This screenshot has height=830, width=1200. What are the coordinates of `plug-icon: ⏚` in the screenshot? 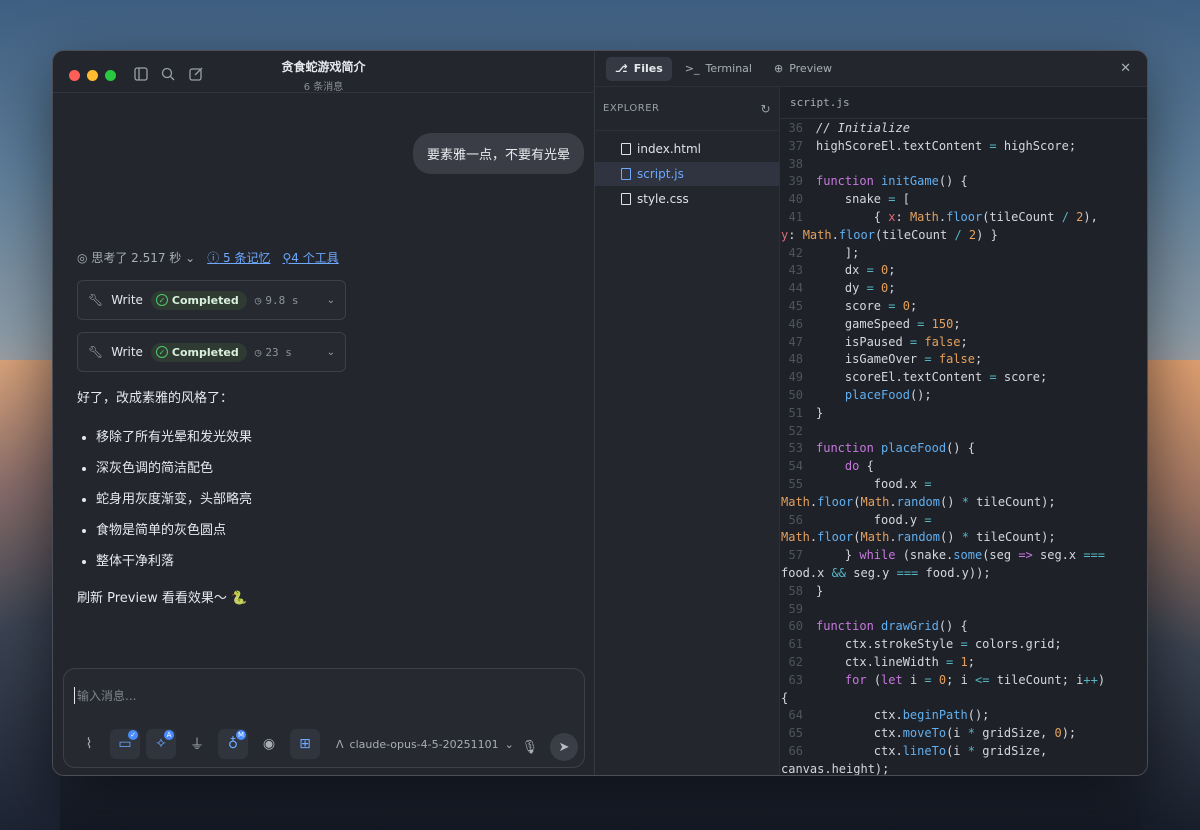 It's located at (197, 744).